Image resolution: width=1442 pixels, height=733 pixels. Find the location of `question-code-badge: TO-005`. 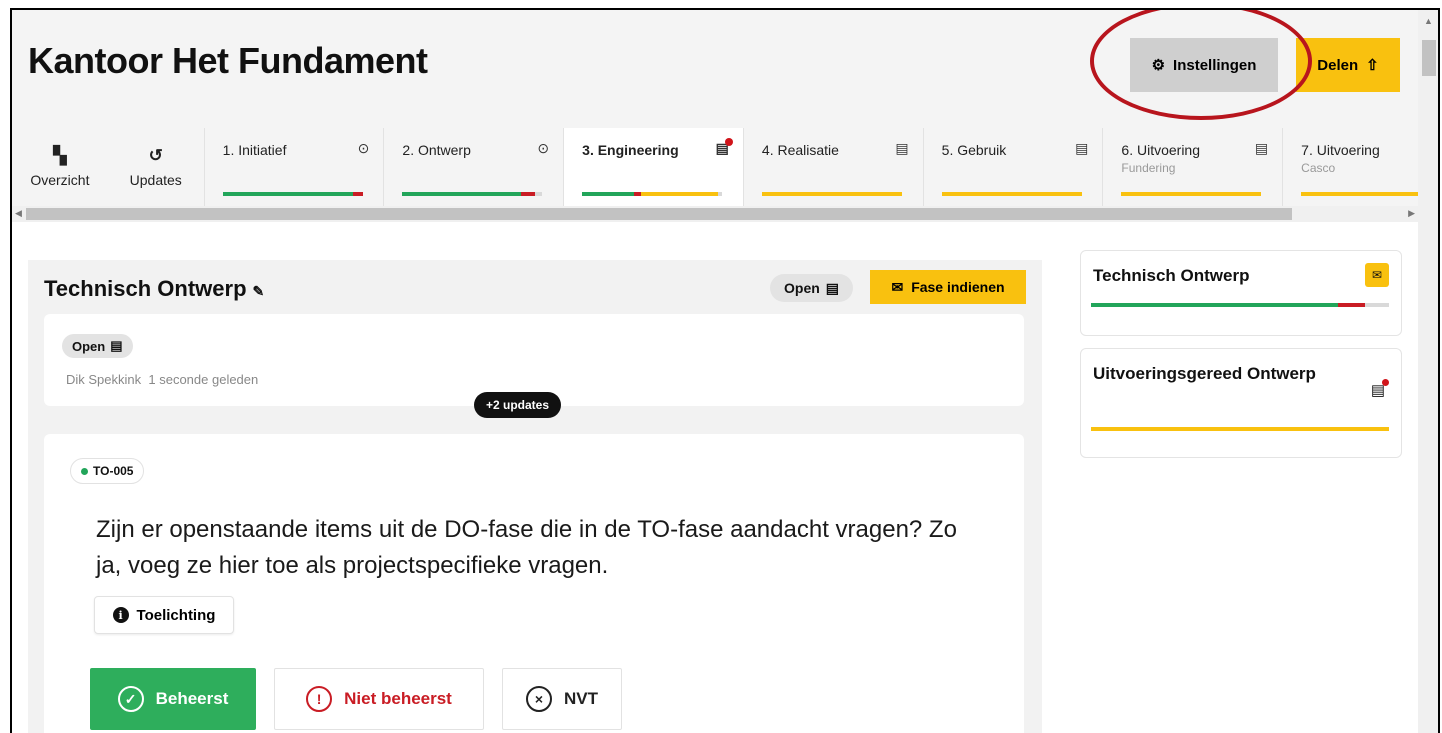

question-code-badge: TO-005 is located at coordinates (107, 471).